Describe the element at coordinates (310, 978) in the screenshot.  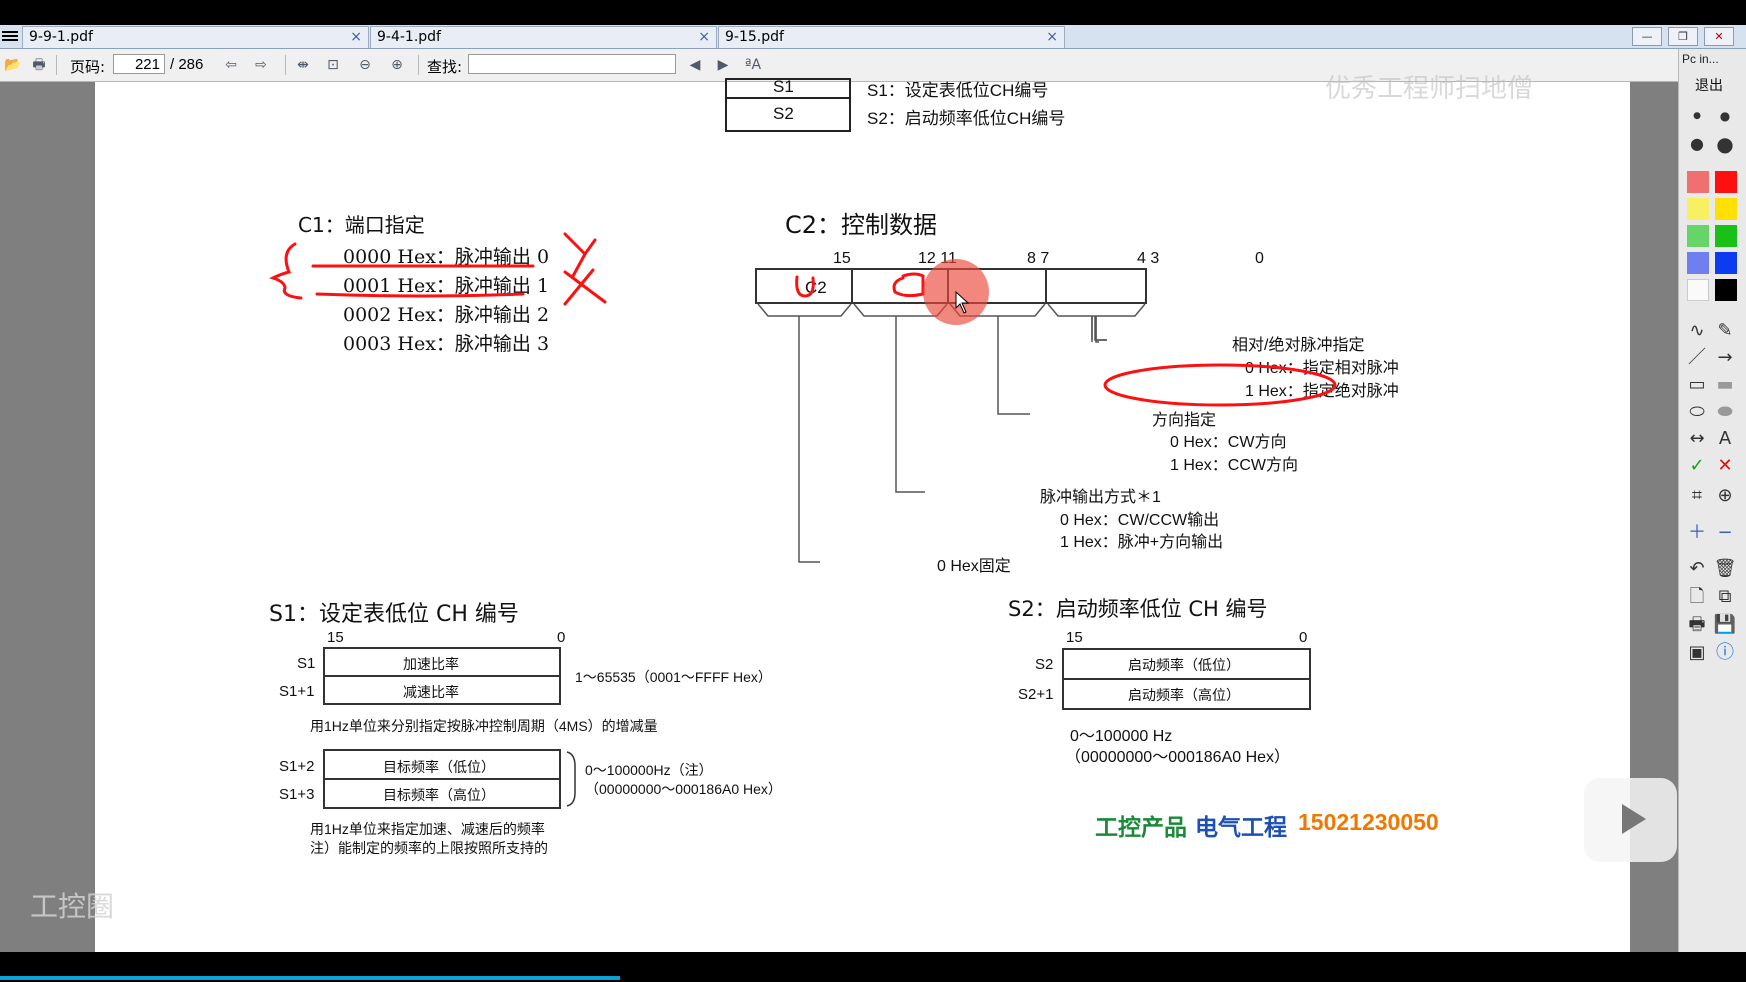
I see `video-progress-bar` at that location.